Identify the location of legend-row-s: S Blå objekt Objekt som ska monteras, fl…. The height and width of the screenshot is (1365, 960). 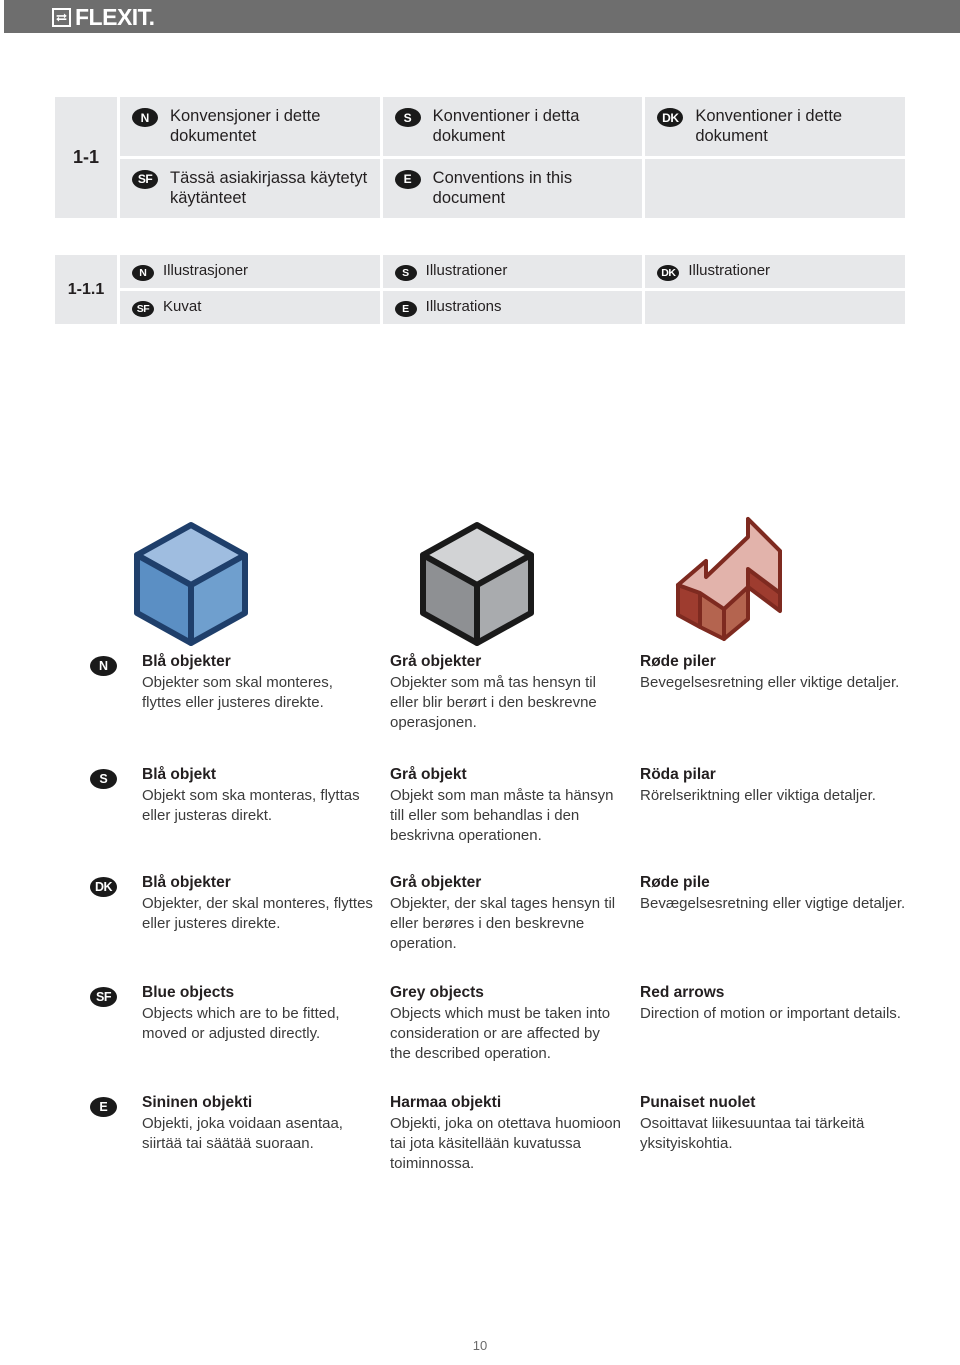
(480, 819).